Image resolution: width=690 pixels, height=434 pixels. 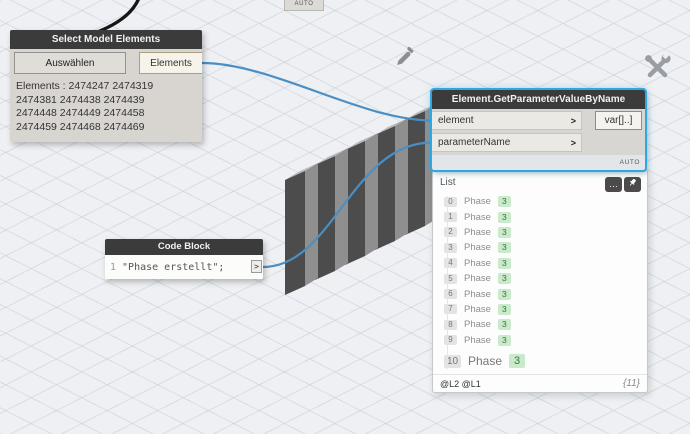 I want to click on input-port-element: element >, so click(x=507, y=120).